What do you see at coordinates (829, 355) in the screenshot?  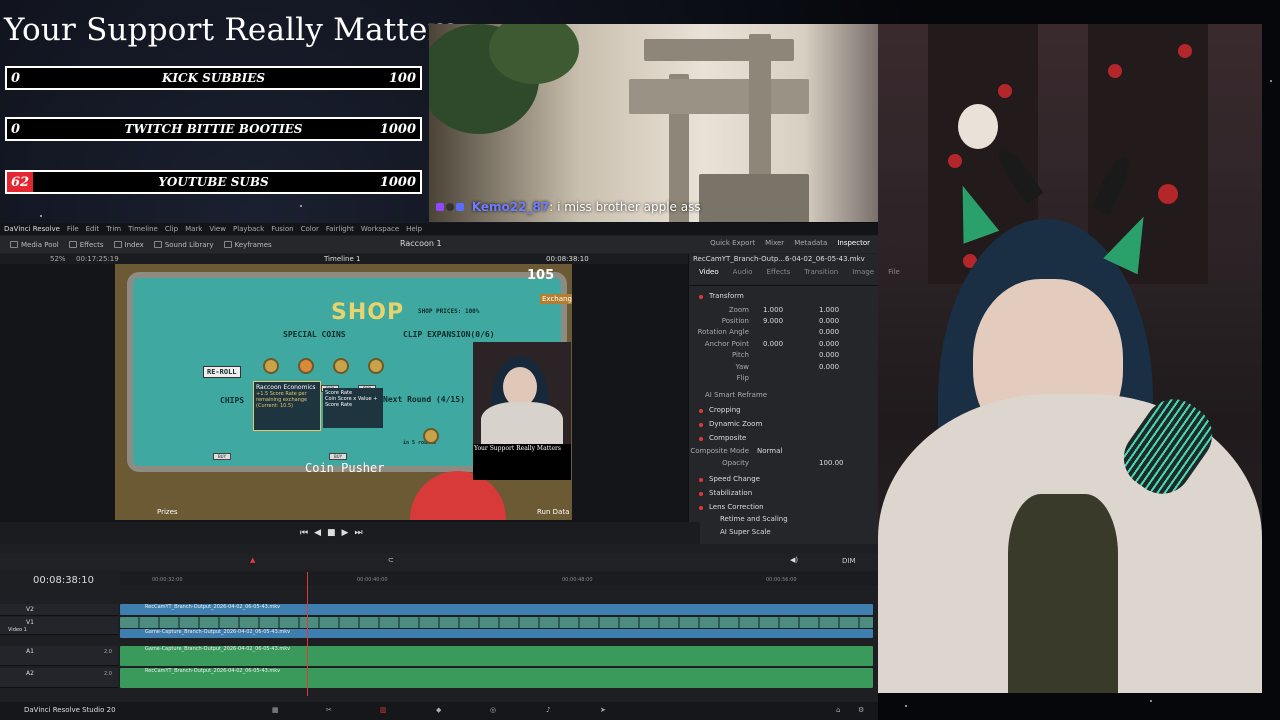 I see `pitch-value: 0.000` at bounding box center [829, 355].